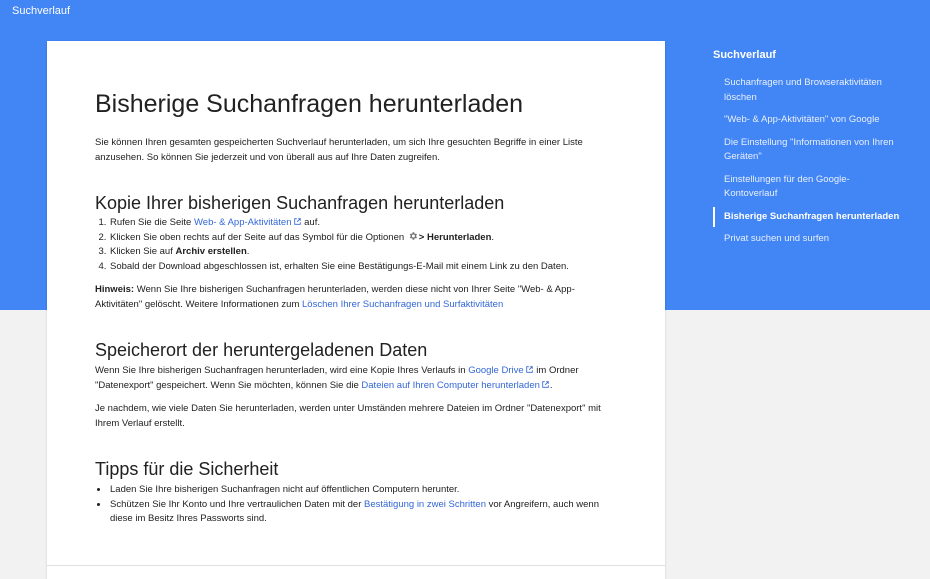  Describe the element at coordinates (115, 289) in the screenshot. I see `note-label: Hinweis:` at that location.